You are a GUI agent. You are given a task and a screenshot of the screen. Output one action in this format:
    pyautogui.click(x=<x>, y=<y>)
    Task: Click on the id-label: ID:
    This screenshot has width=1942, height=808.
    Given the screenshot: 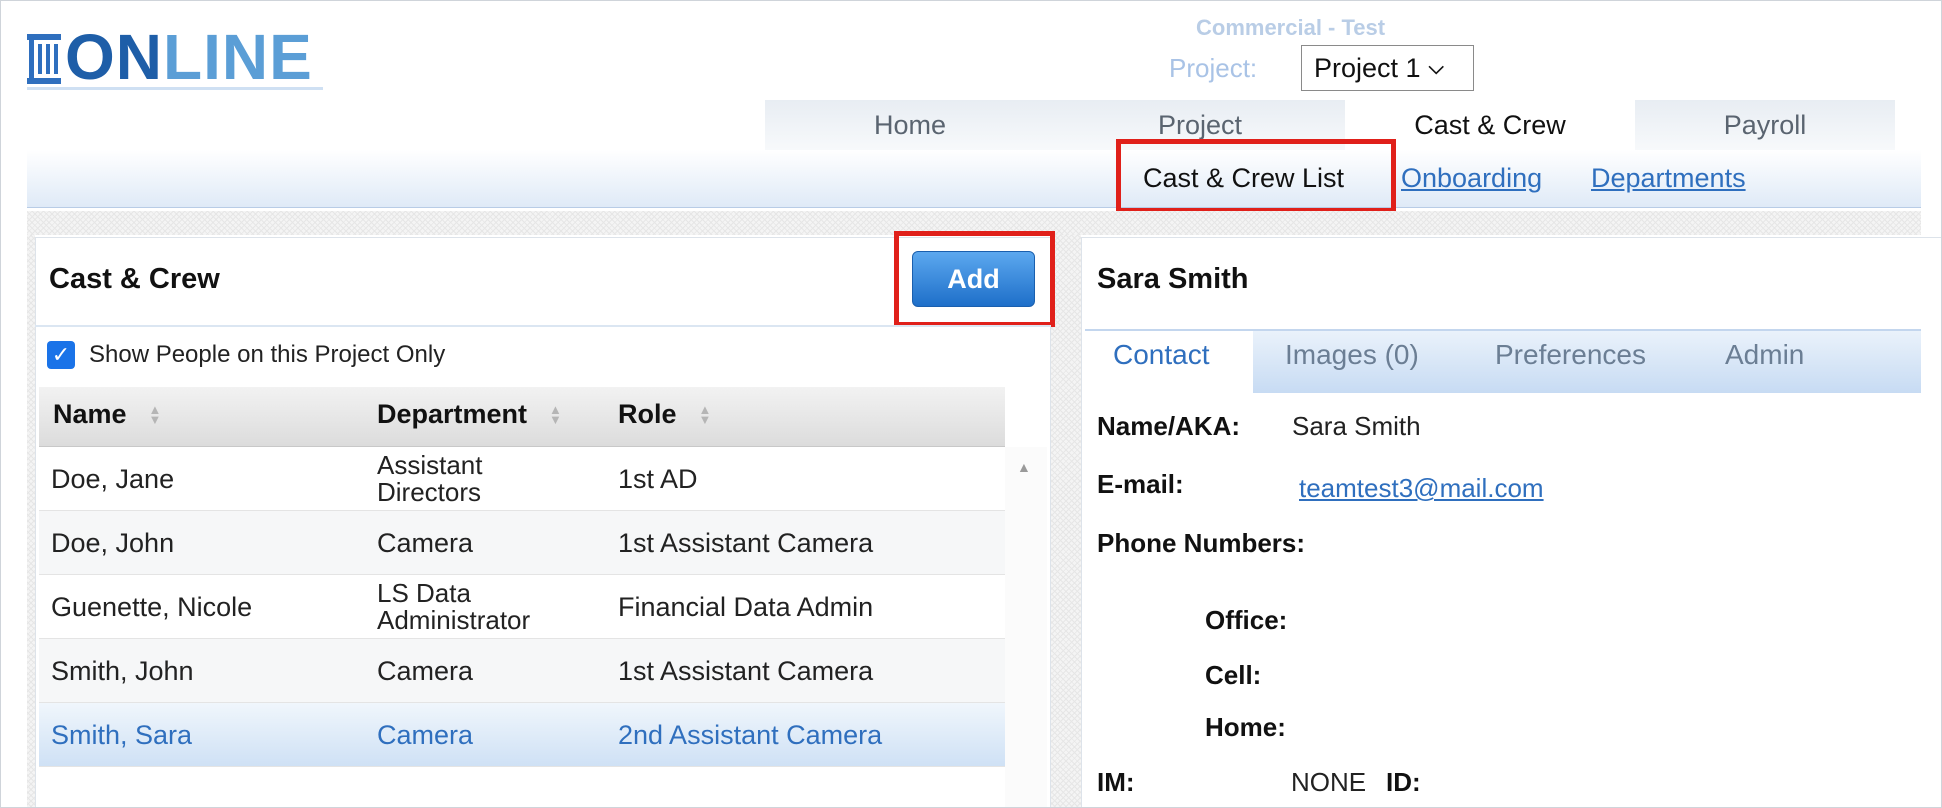 What is the action you would take?
    pyautogui.click(x=1403, y=782)
    